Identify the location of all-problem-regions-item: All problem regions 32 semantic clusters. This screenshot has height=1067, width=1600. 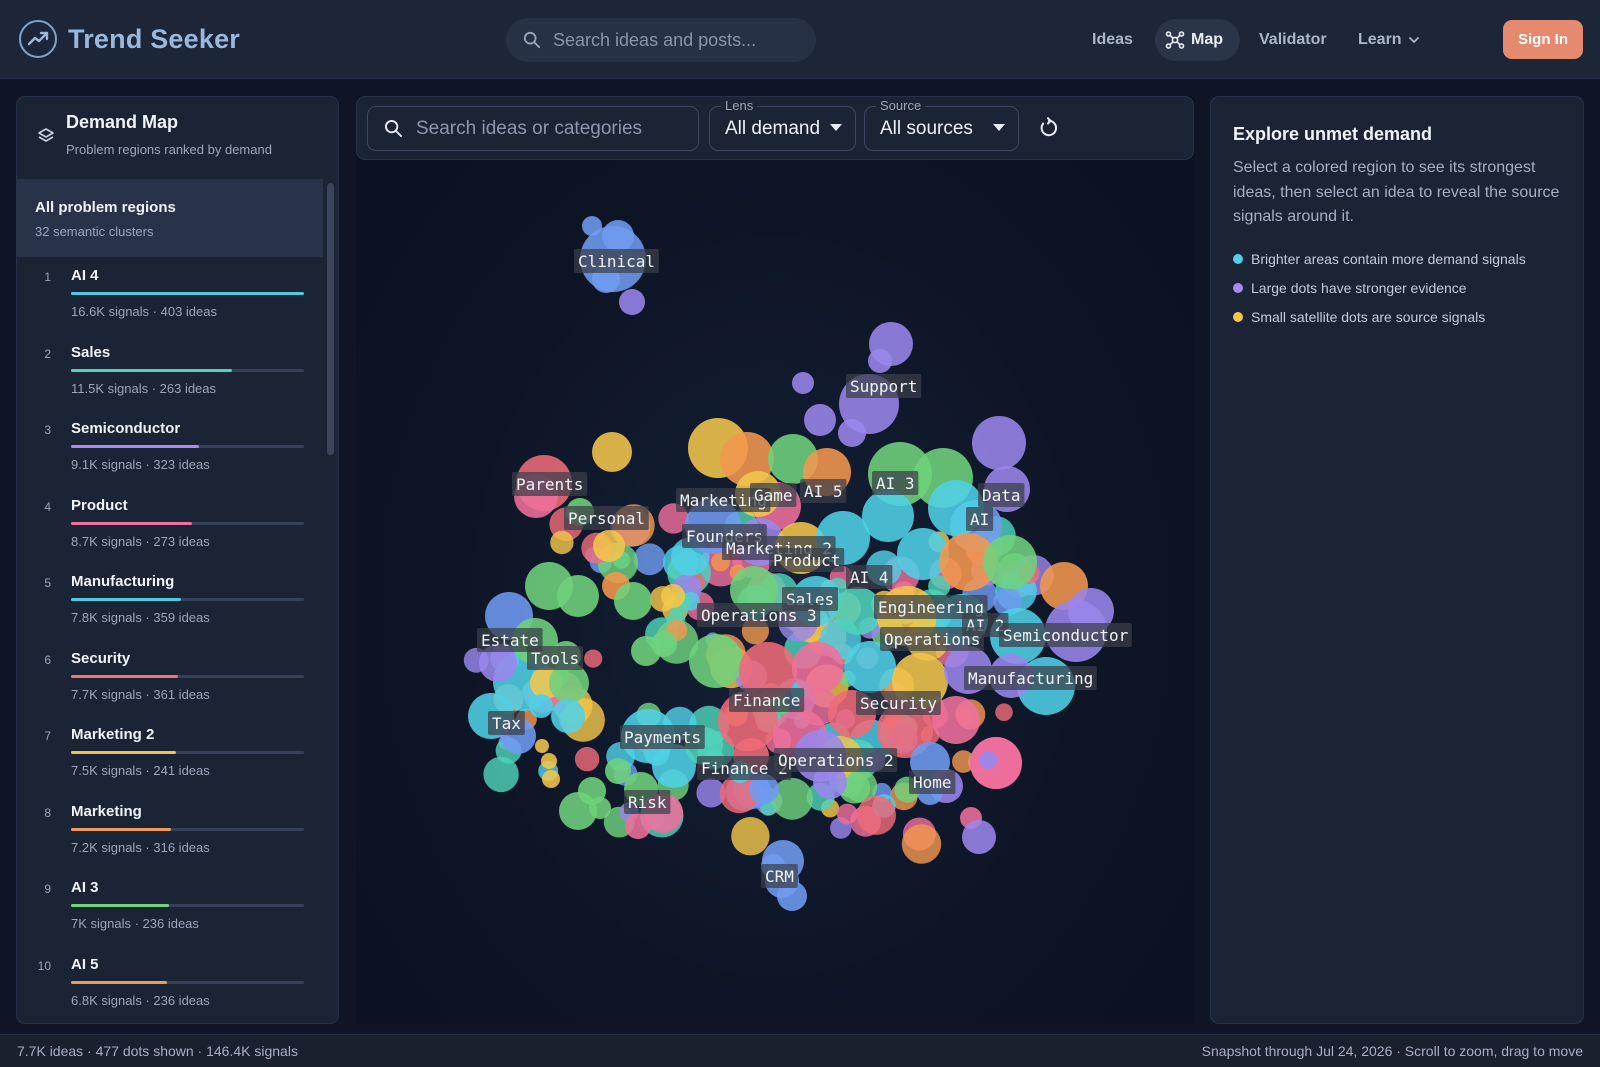
(170, 218).